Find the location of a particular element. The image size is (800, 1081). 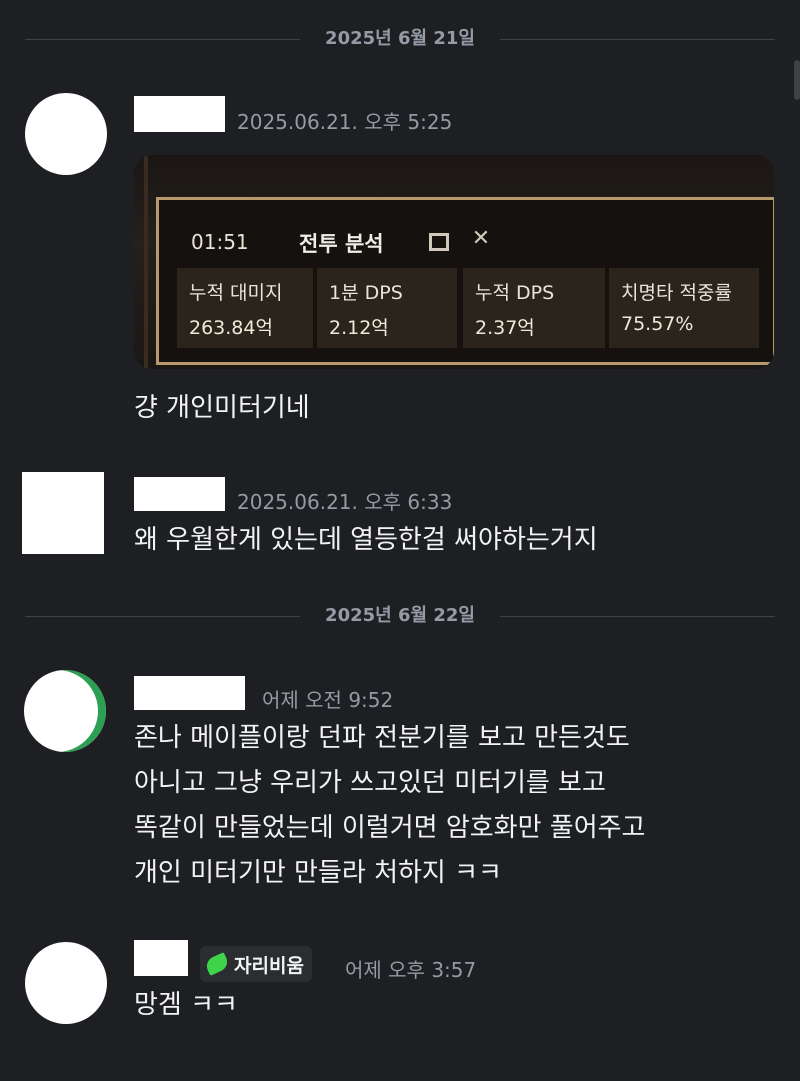

combat-panel-title: 전투 분석 is located at coordinates (341, 244).